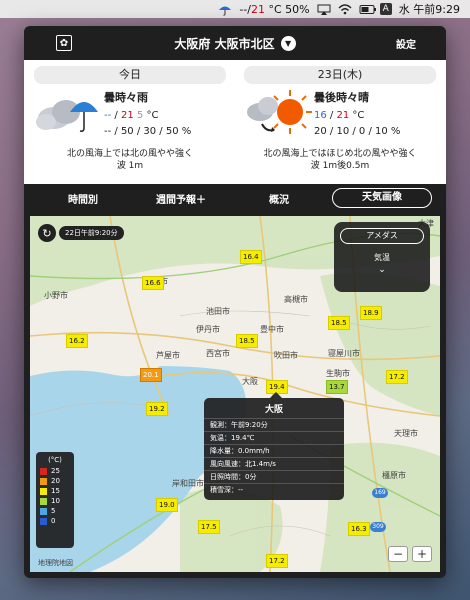 The width and height of the screenshot is (470, 600). I want to click on today-tab: 今日, so click(130, 75).